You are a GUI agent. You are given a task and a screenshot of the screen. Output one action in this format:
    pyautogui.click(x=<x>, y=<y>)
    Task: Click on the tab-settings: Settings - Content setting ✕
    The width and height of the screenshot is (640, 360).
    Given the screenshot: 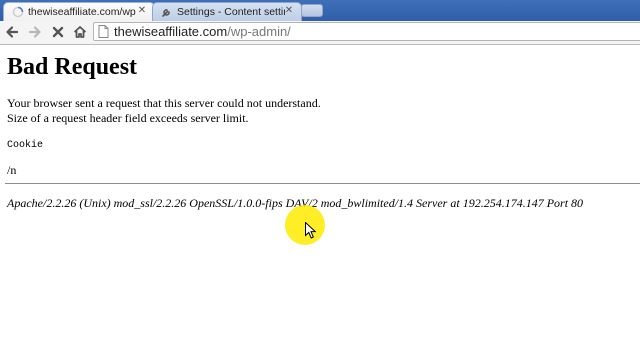 What is the action you would take?
    pyautogui.click(x=227, y=11)
    